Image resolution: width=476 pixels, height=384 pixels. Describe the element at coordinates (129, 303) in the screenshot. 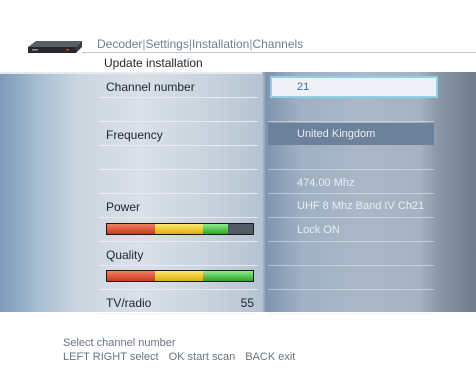

I see `tv-radio-label: TV/radio` at that location.